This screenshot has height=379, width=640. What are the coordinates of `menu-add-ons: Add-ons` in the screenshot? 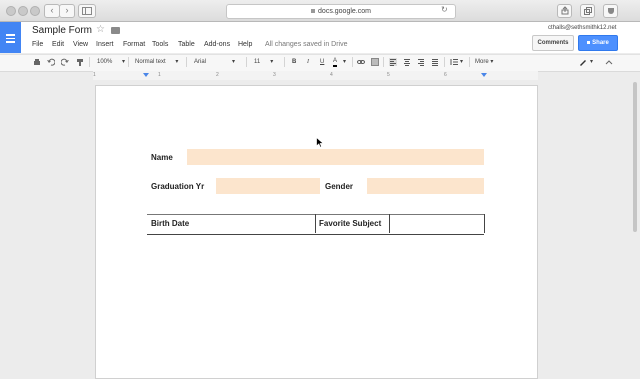 It's located at (217, 44).